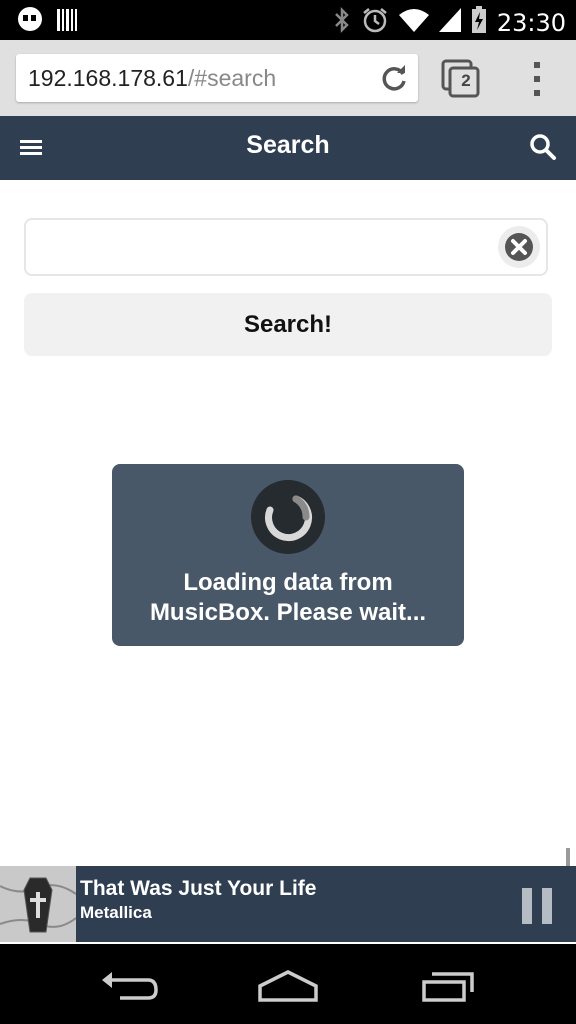 The height and width of the screenshot is (1024, 576). I want to click on wifi-icon, so click(413, 22).